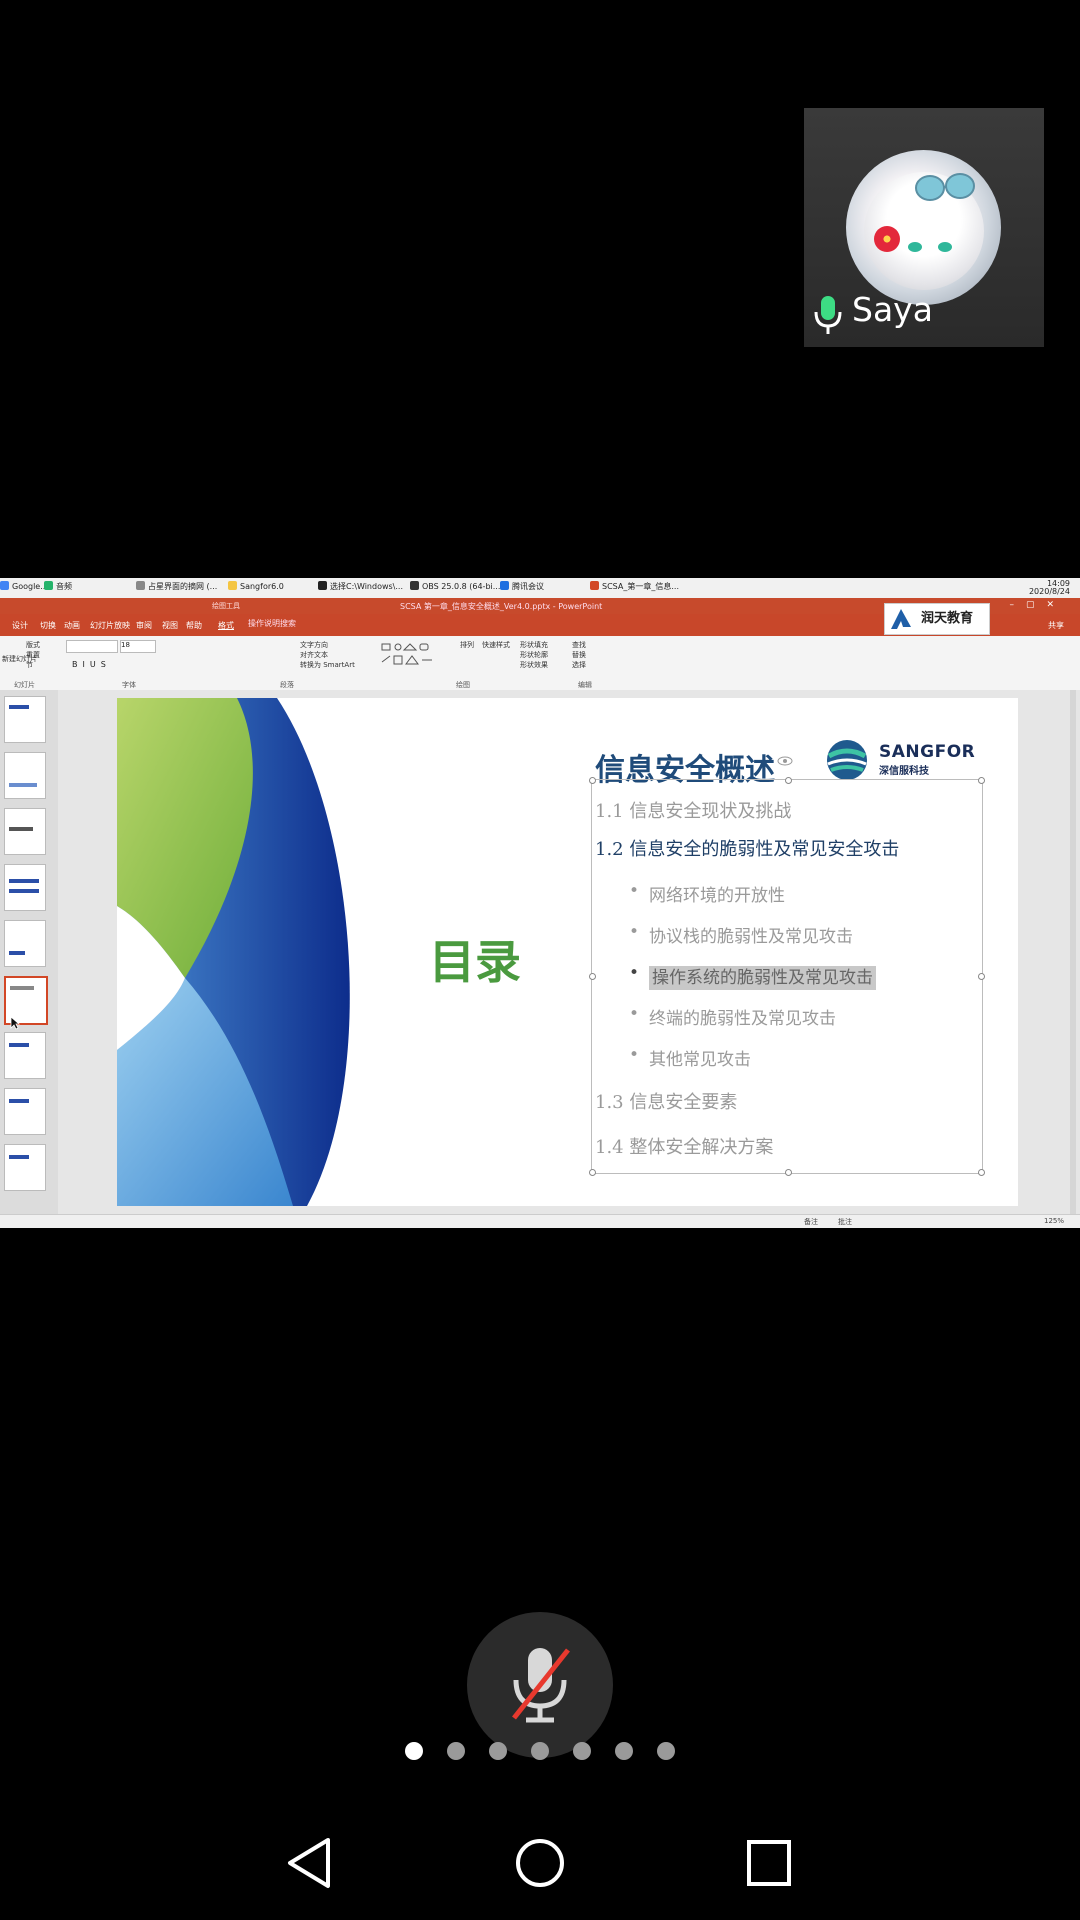 The width and height of the screenshot is (1080, 1920). Describe the element at coordinates (144, 625) in the screenshot. I see `ribbon-tab: 审阅` at that location.